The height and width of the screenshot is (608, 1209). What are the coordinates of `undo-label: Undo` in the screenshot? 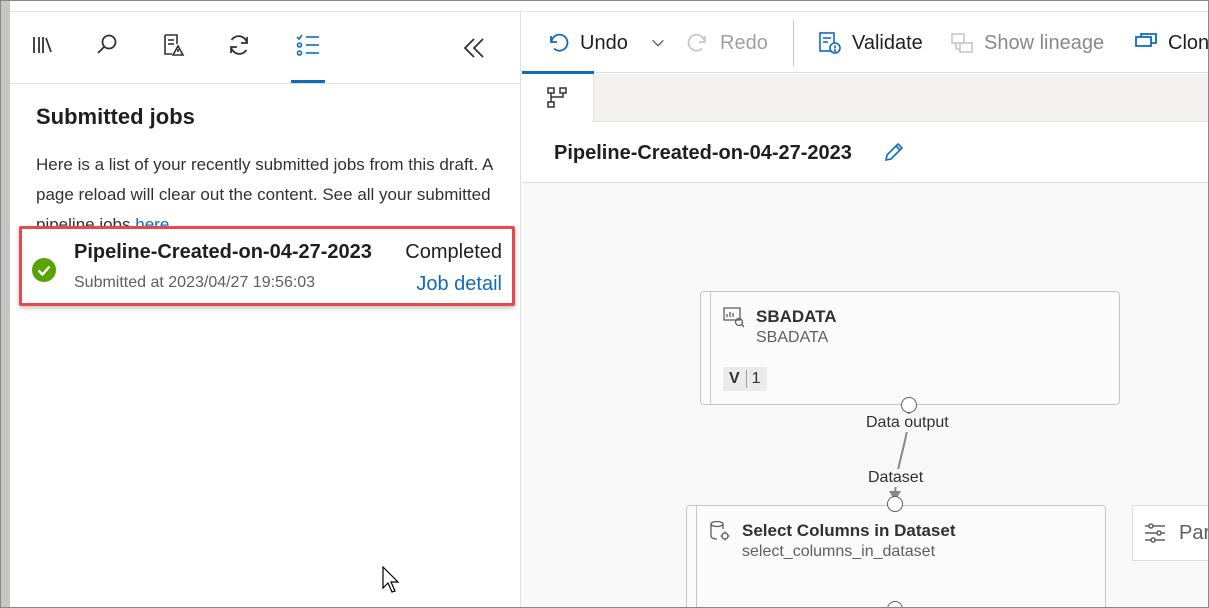 It's located at (604, 42).